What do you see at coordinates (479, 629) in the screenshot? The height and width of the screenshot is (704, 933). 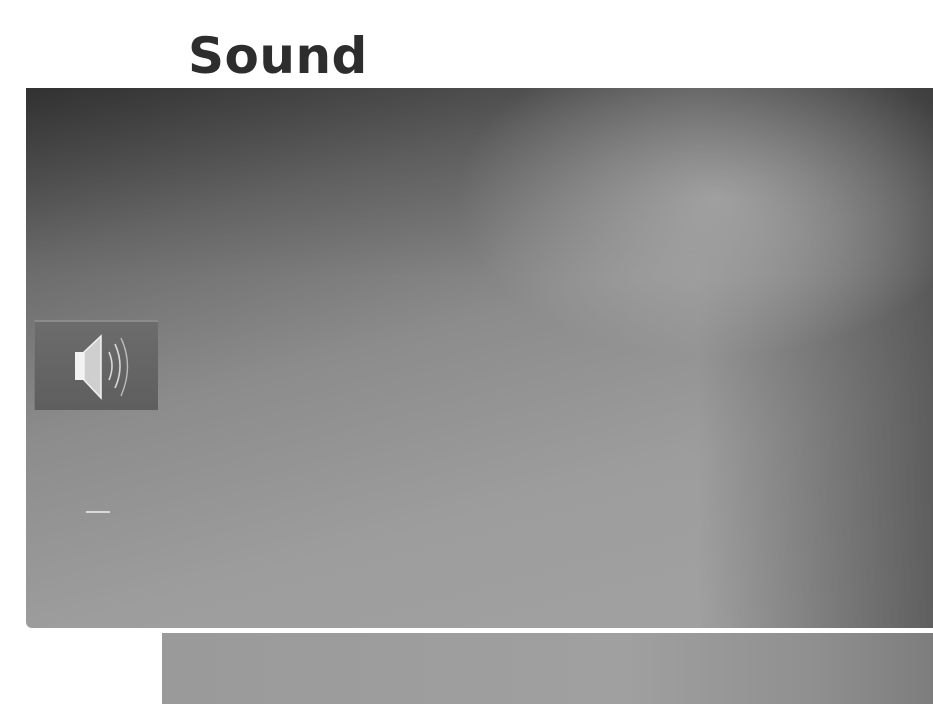 I see `panel-divider` at bounding box center [479, 629].